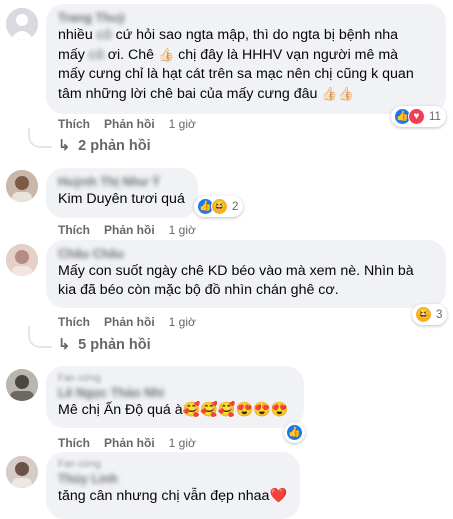 This screenshot has width=453, height=519. I want to click on comment-author: Lê Ngọc Thảo Nhi, so click(175, 393).